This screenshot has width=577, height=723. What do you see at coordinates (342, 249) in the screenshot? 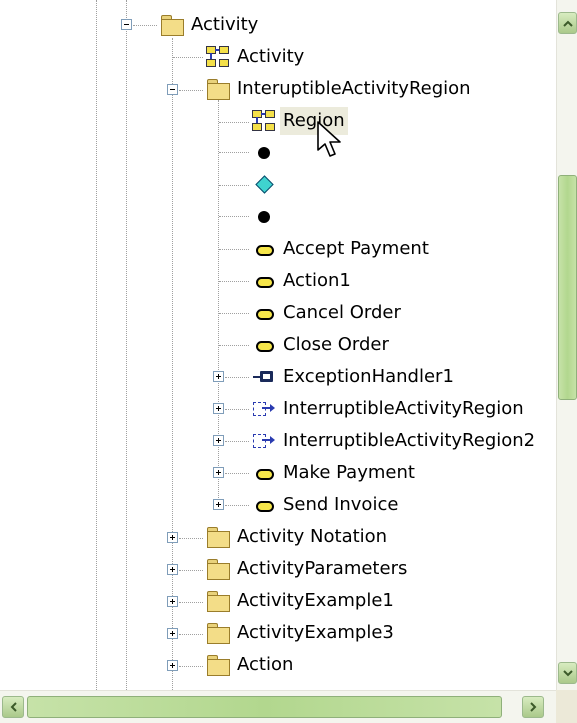
I see `tree-node-action: Accept Payment` at bounding box center [342, 249].